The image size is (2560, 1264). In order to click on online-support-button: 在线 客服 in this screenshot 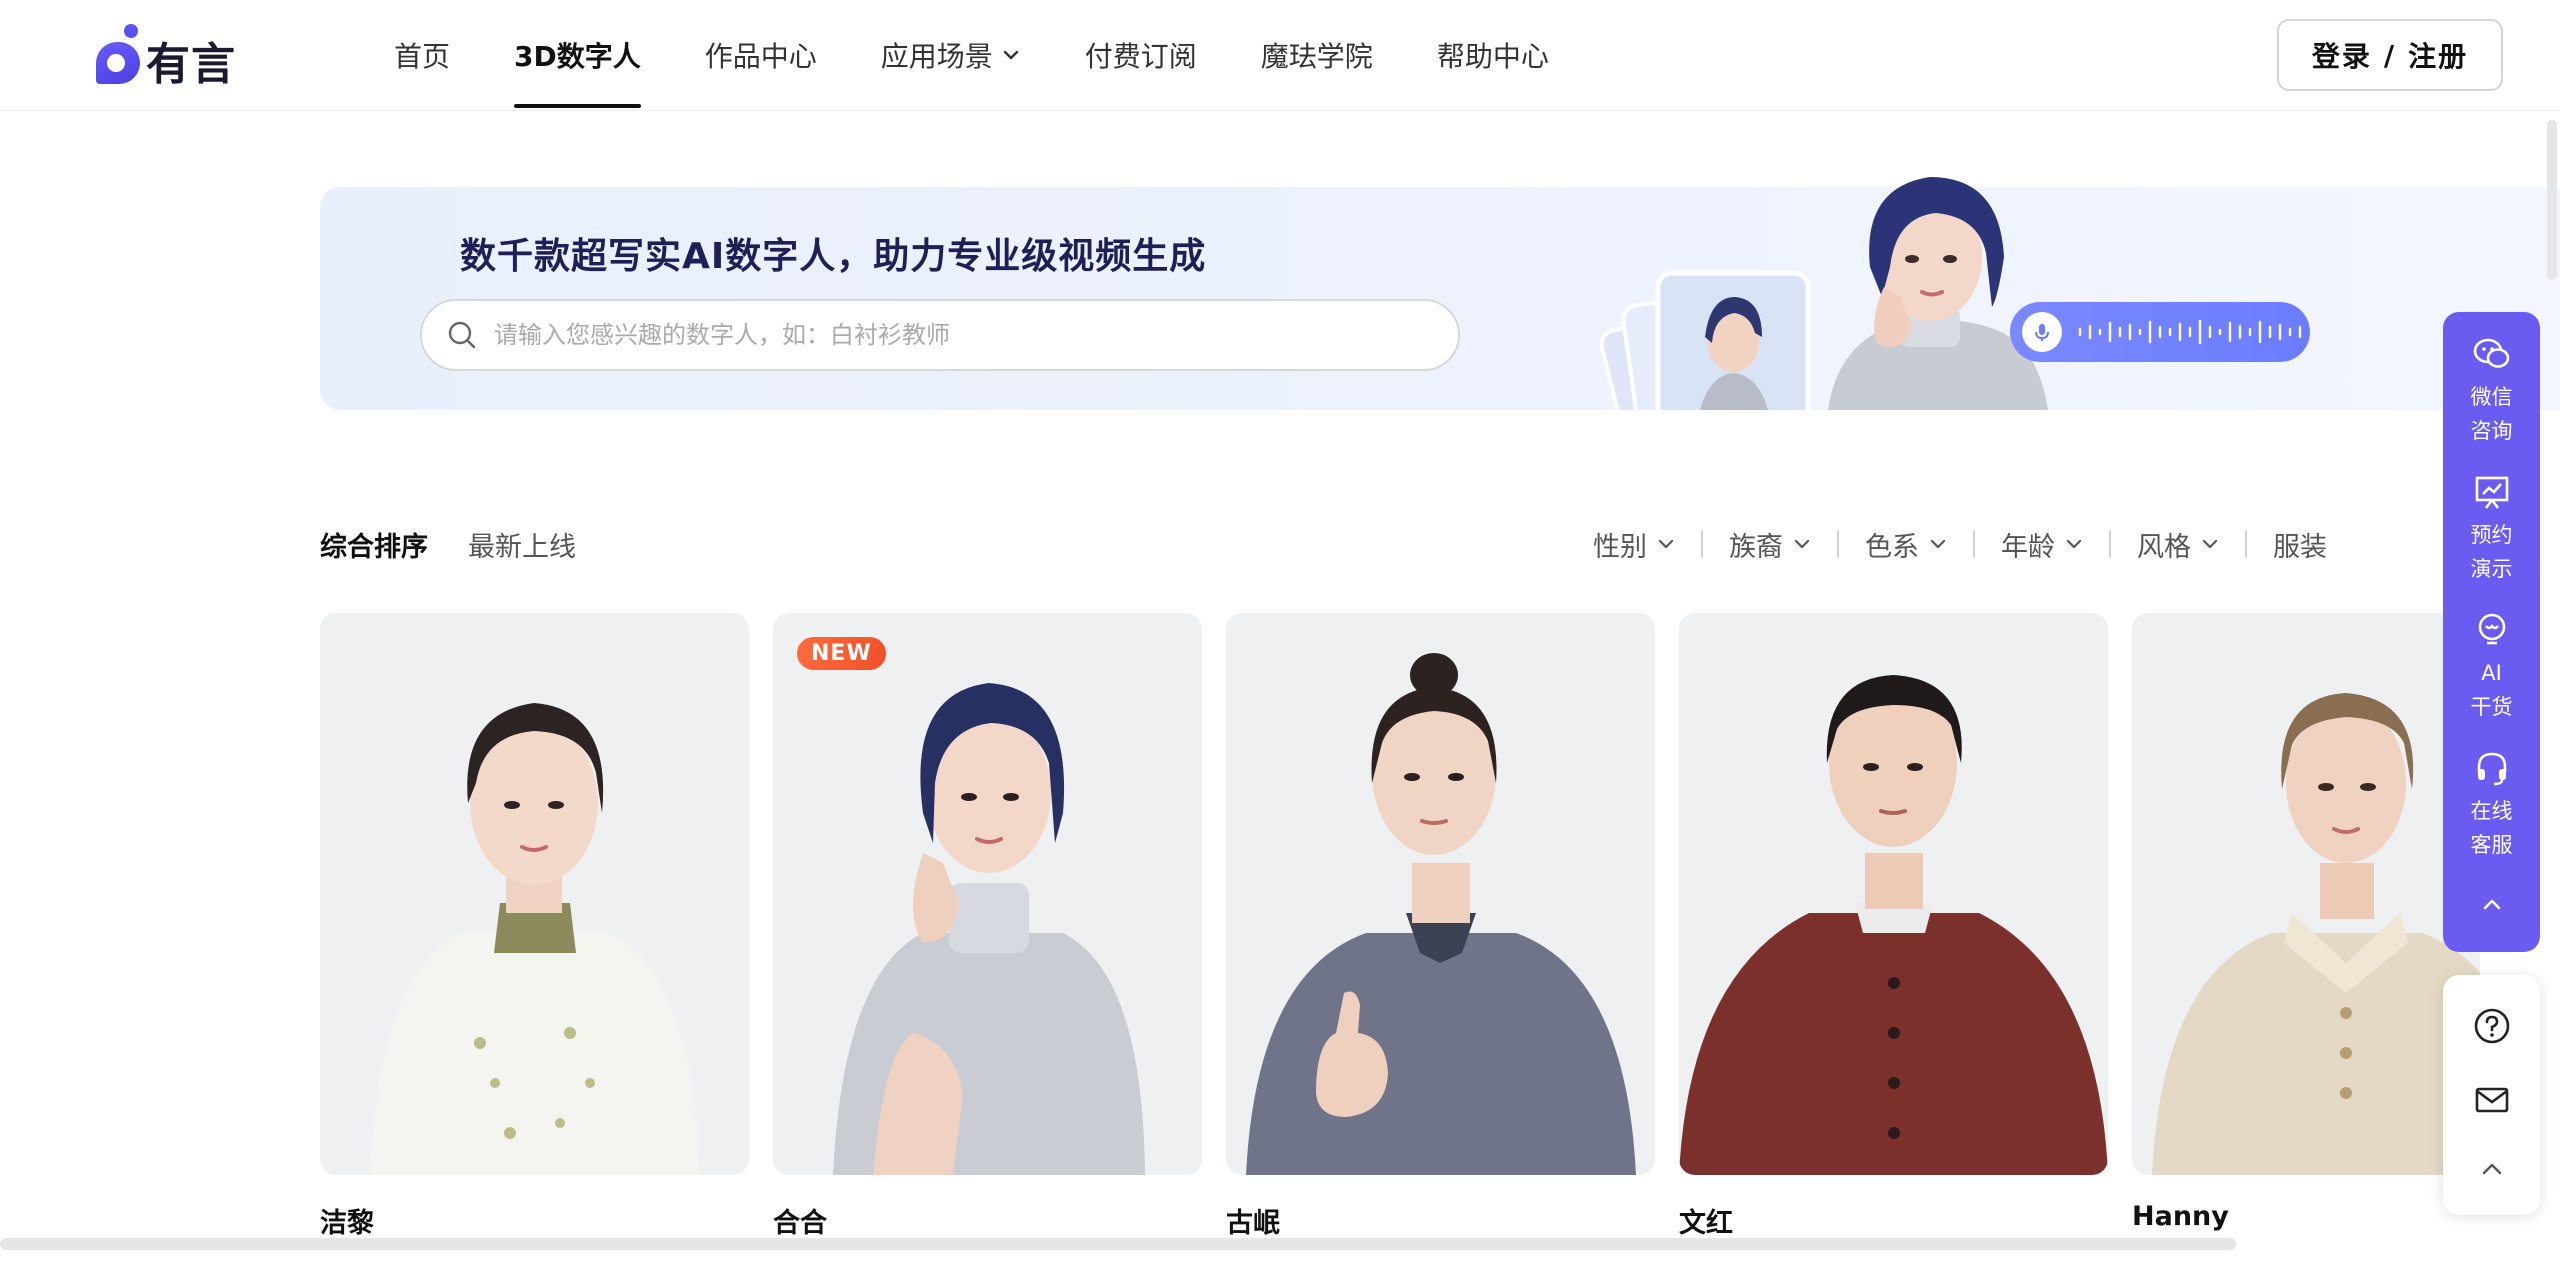, I will do `click(2492, 805)`.